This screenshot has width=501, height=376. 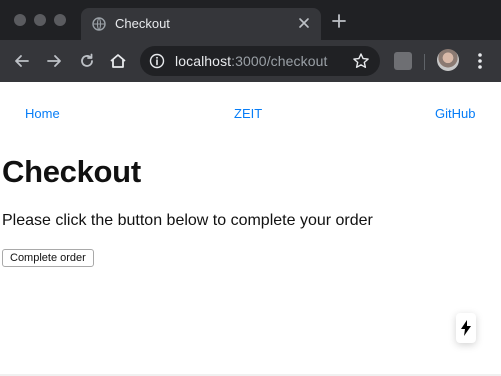 I want to click on plus-icon, so click(x=339, y=21).